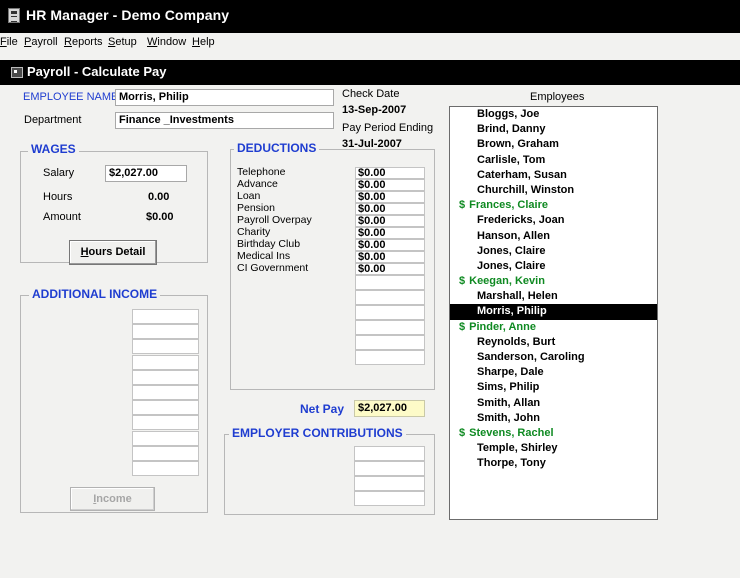 Image resolution: width=747 pixels, height=588 pixels. Describe the element at coordinates (273, 268) in the screenshot. I see `deduction-label: CI Government` at that location.